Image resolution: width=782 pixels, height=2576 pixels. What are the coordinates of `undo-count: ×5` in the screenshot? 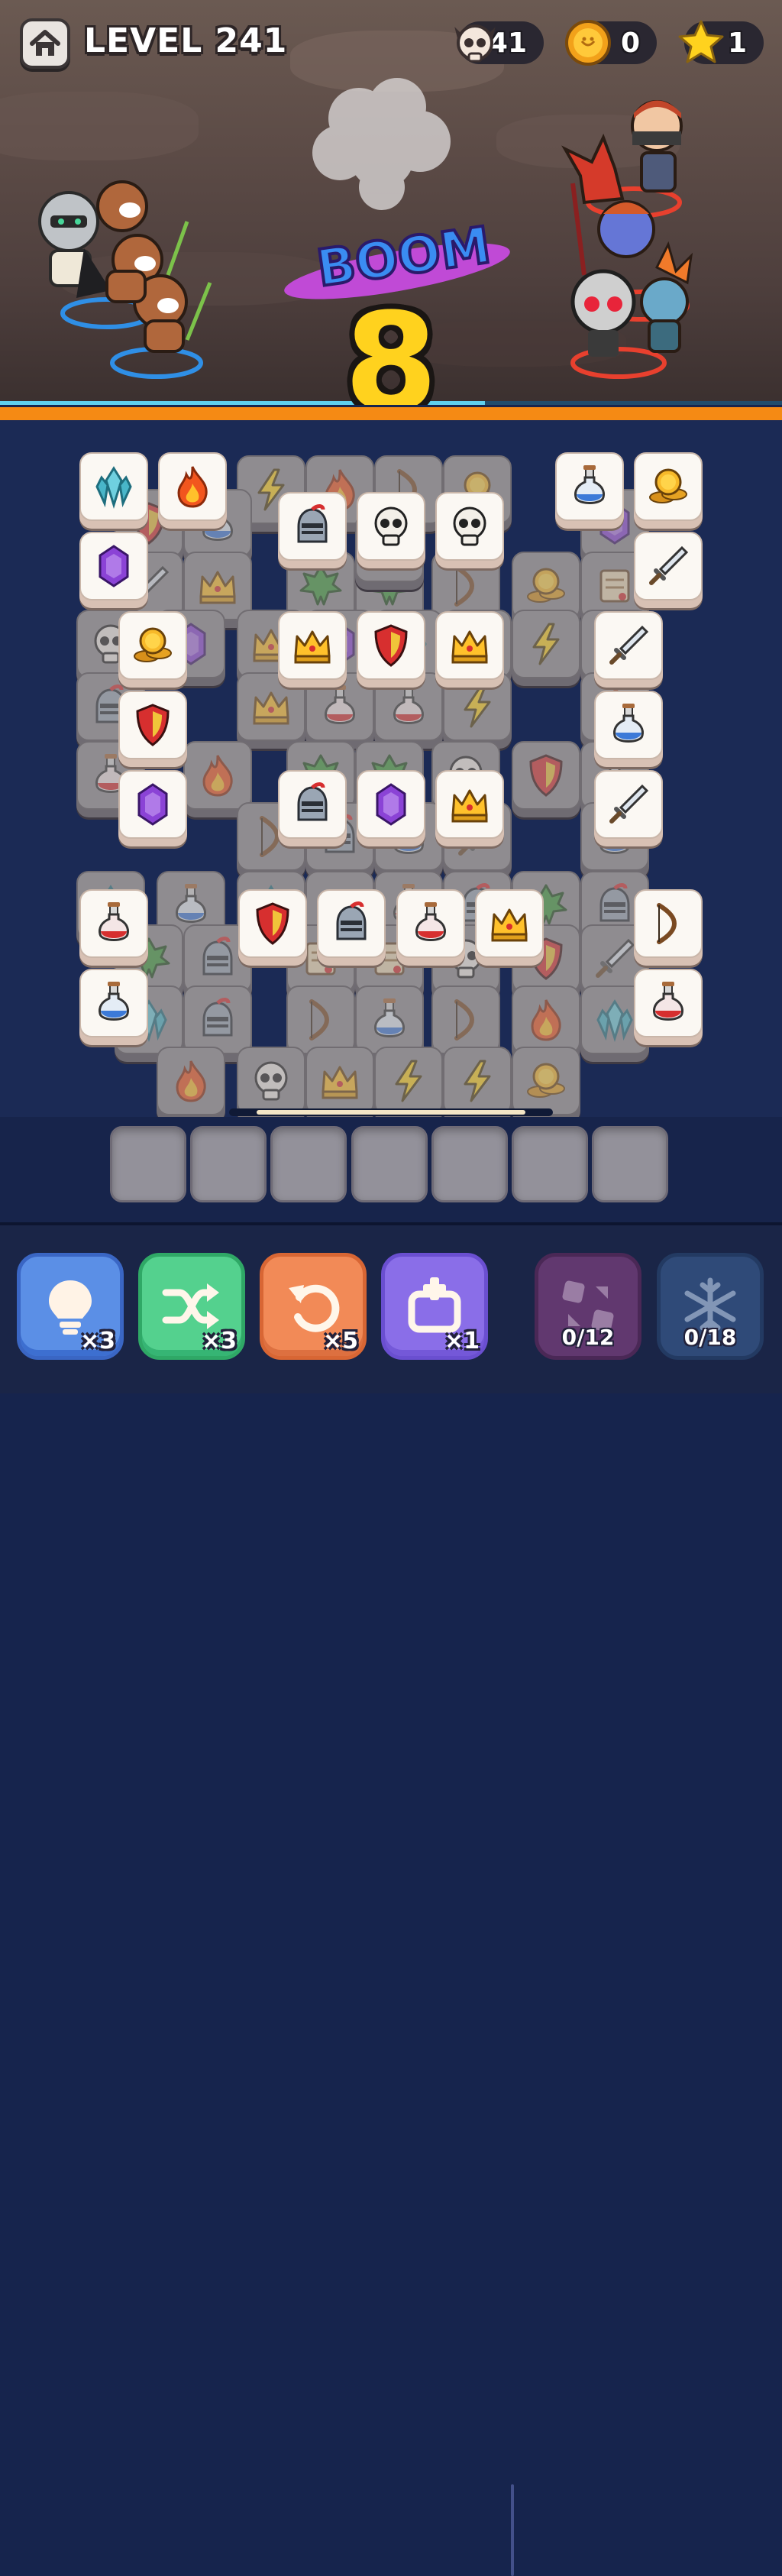 It's located at (340, 1341).